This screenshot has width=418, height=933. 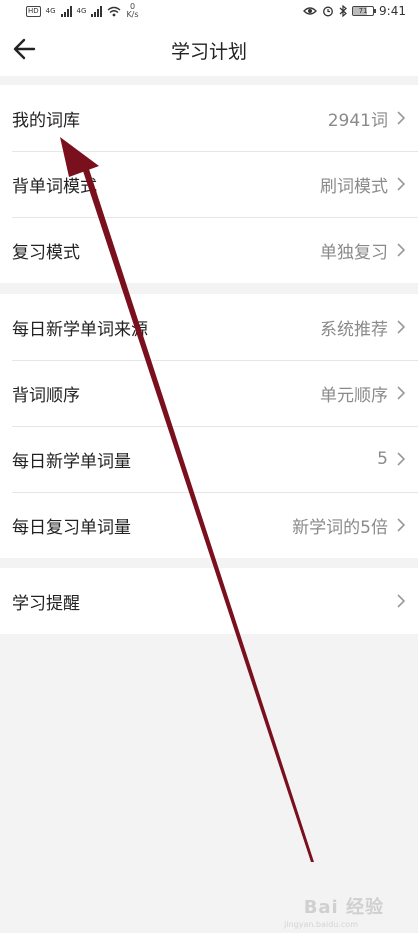 I want to click on row-my-wordbank: 我的词库 2941词, so click(x=209, y=118).